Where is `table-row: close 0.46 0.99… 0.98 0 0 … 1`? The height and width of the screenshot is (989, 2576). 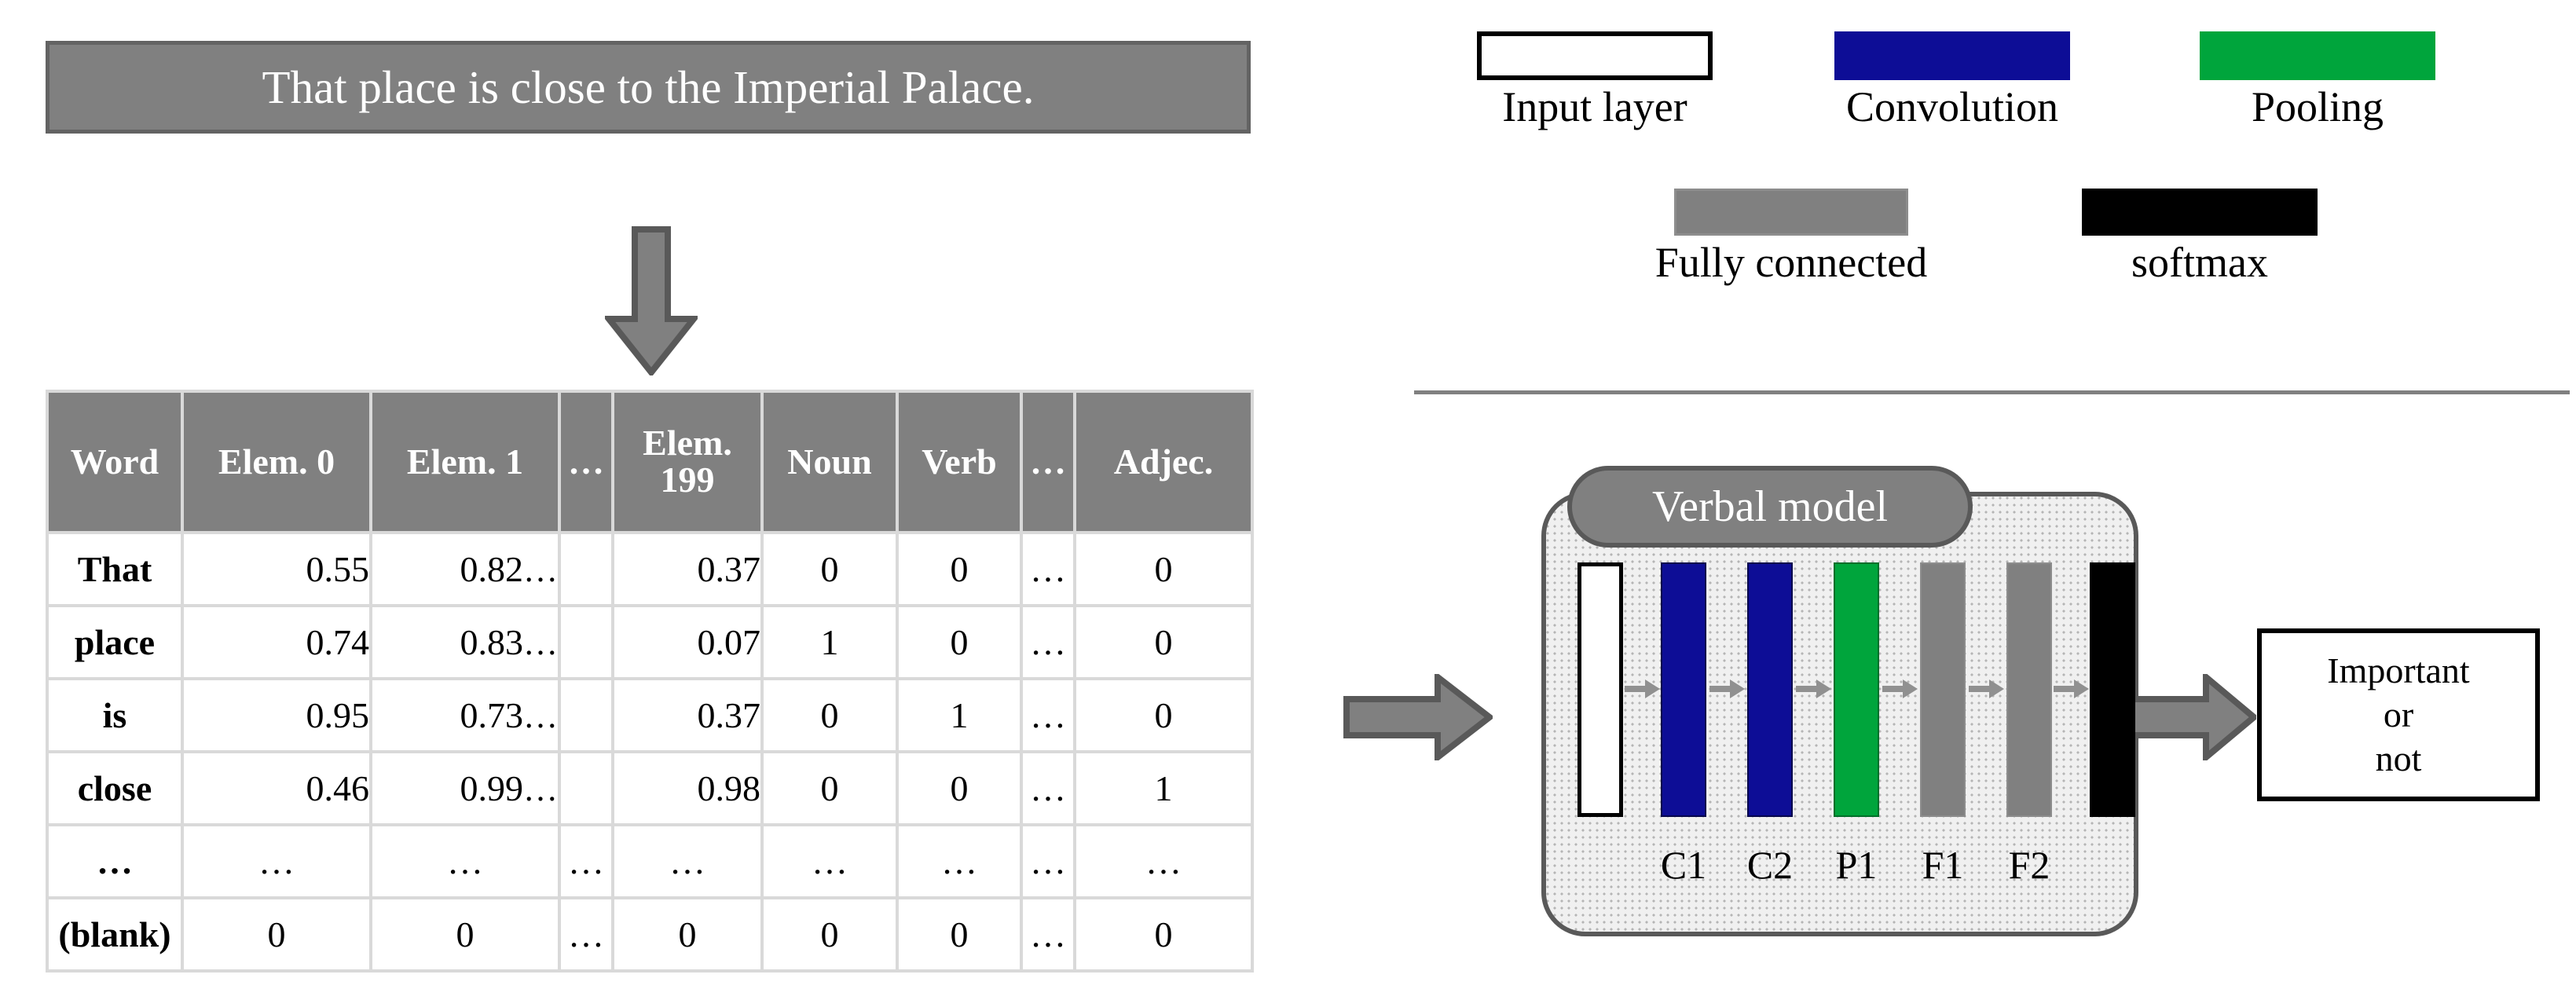 table-row: close 0.46 0.99… 0.98 0 0 … 1 is located at coordinates (650, 788).